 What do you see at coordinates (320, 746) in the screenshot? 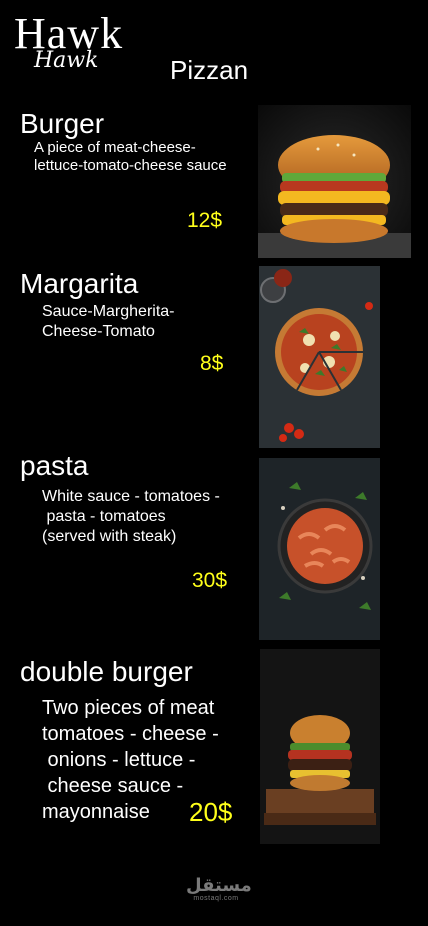
I see `double-burger-photo` at bounding box center [320, 746].